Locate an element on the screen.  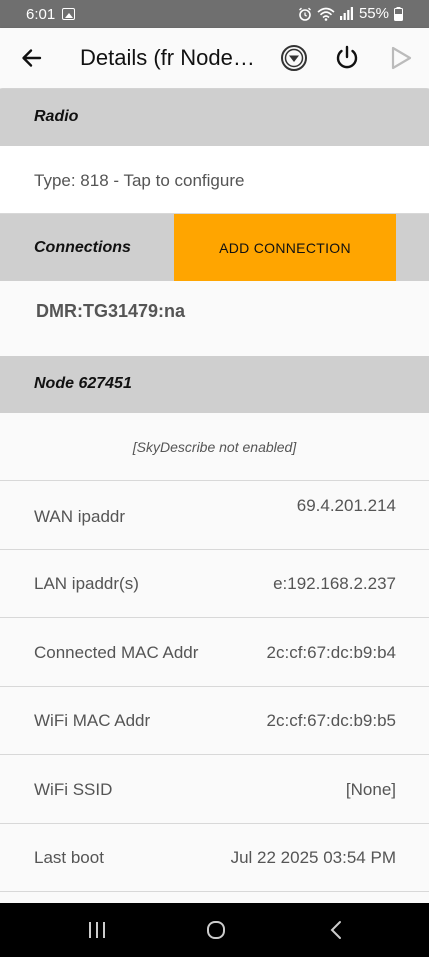
battery-percent: 55% is located at coordinates (373, 13).